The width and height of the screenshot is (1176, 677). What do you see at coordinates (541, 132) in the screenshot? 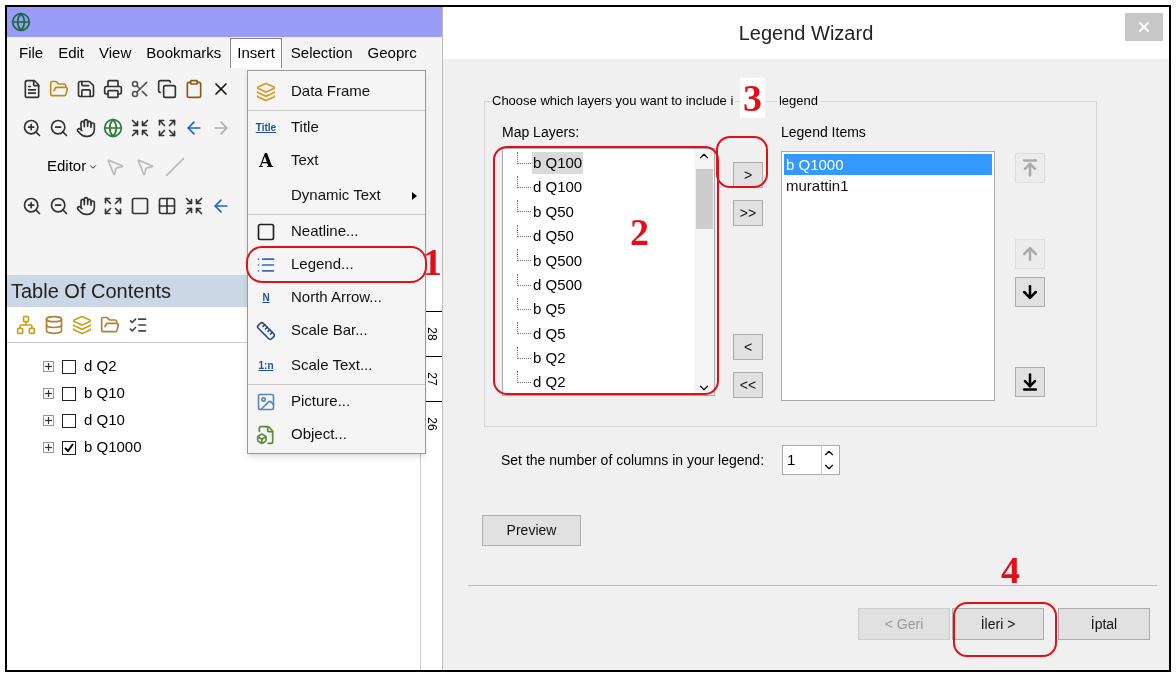
I see `map-layers-label: Map Layers:` at bounding box center [541, 132].